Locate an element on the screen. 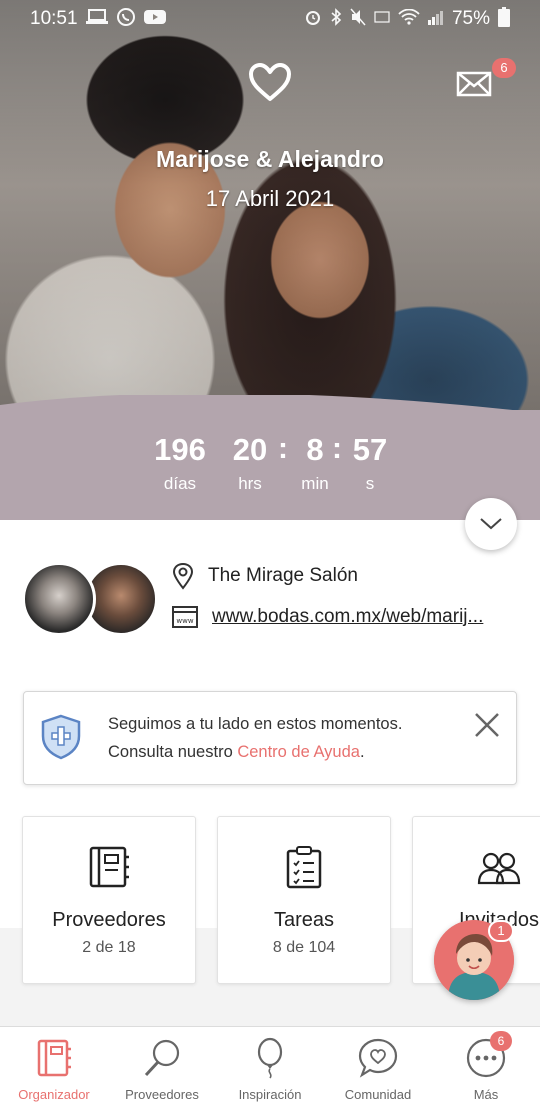 The height and width of the screenshot is (1110, 540). guests-icon is located at coordinates (499, 868).